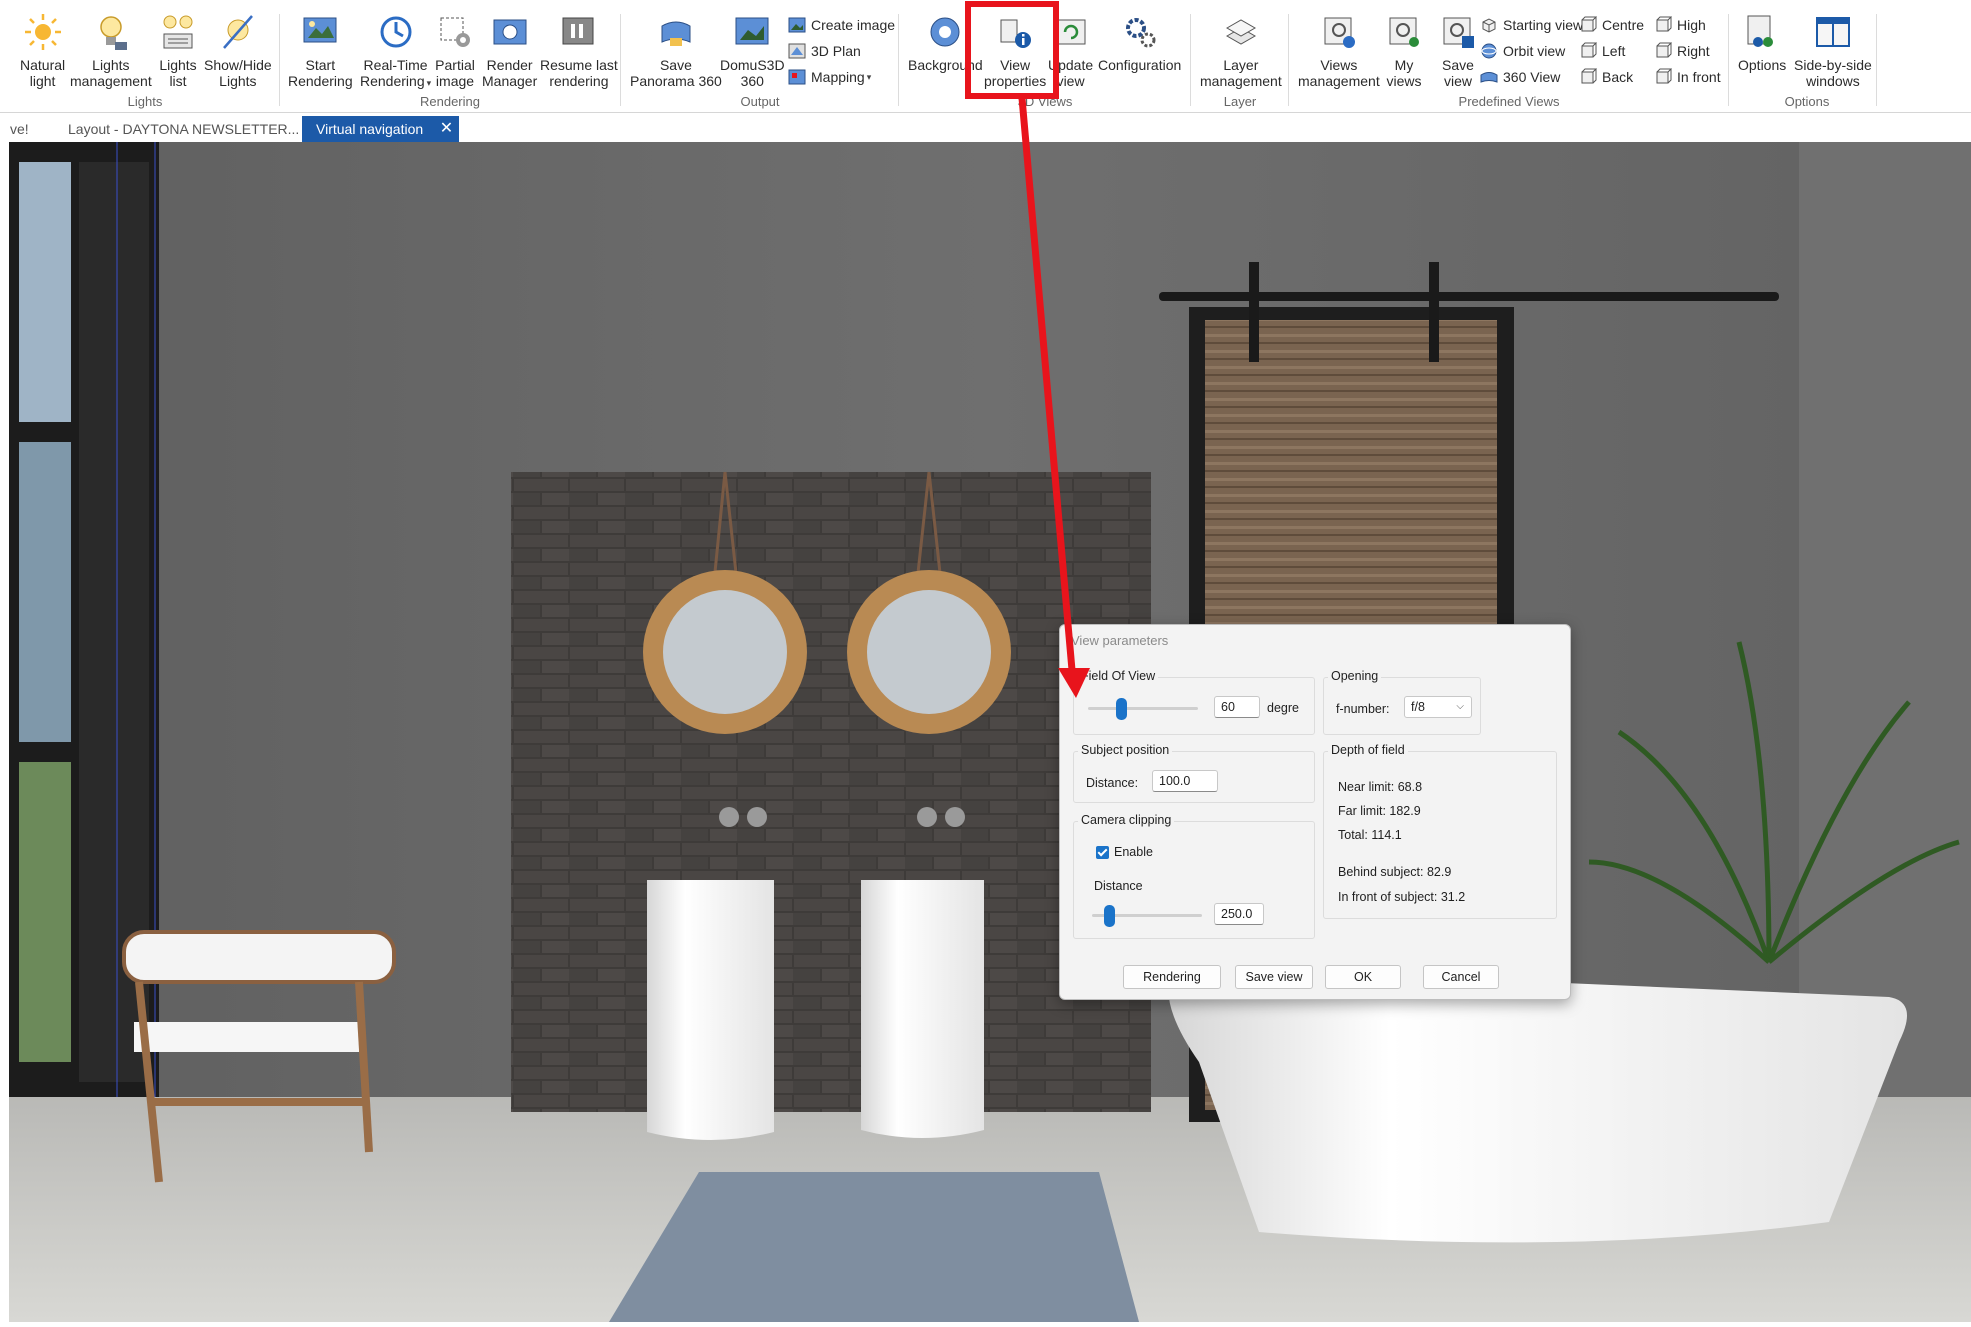  What do you see at coordinates (1368, 750) in the screenshot?
I see `depth-of-field-title: Depth of field` at bounding box center [1368, 750].